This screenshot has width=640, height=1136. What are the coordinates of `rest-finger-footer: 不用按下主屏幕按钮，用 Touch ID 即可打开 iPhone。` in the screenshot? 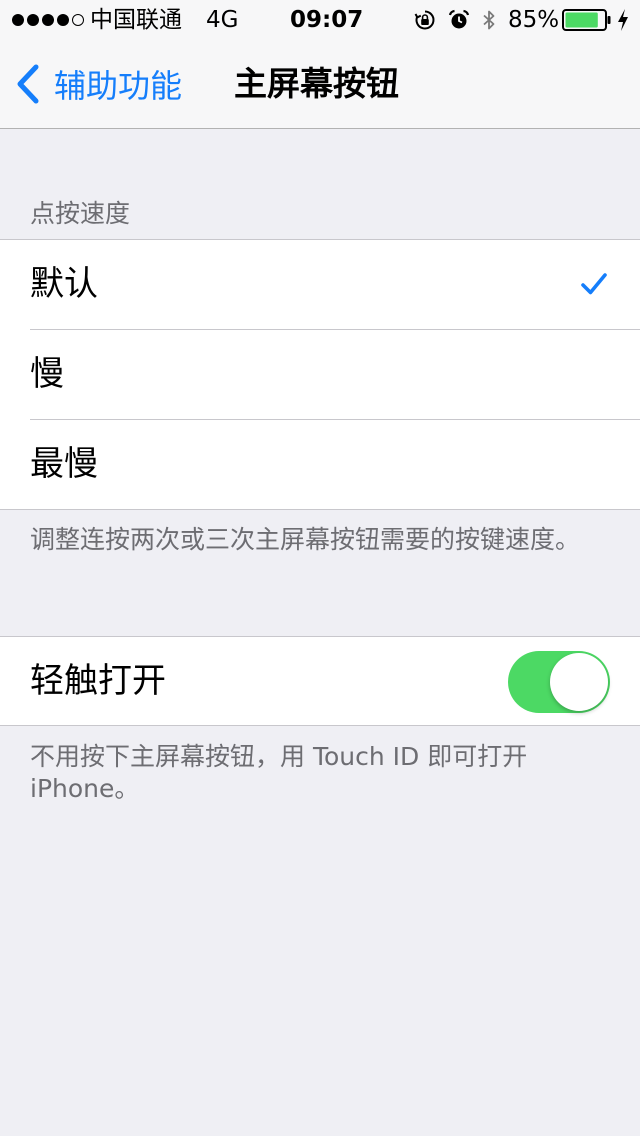 It's located at (279, 772).